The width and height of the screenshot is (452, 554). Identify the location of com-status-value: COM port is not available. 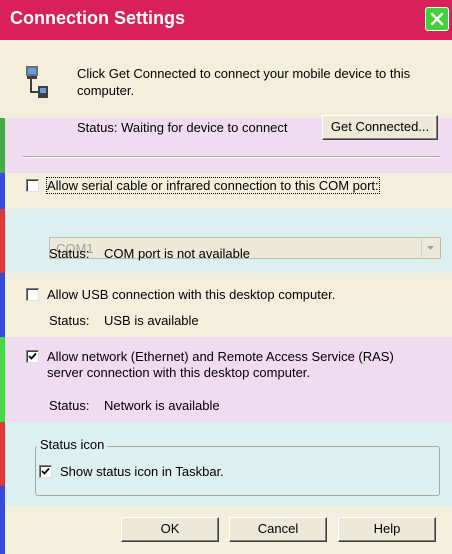
(177, 253).